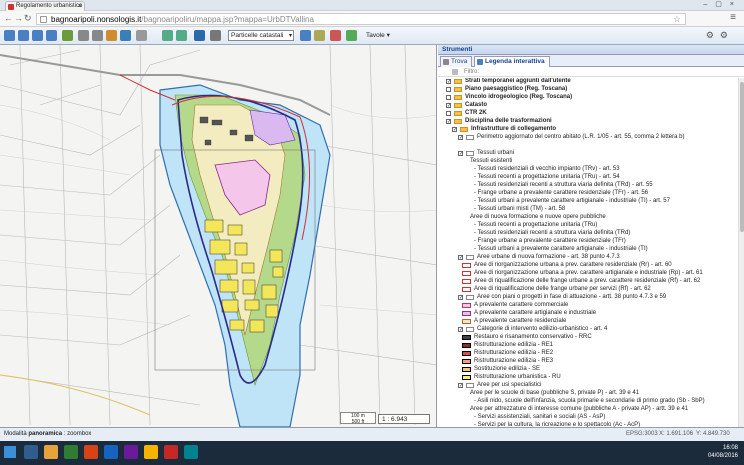 Image resolution: width=744 pixels, height=465 pixels. What do you see at coordinates (261, 35) in the screenshot?
I see `layer-select: Particelle catastali ▾` at bounding box center [261, 35].